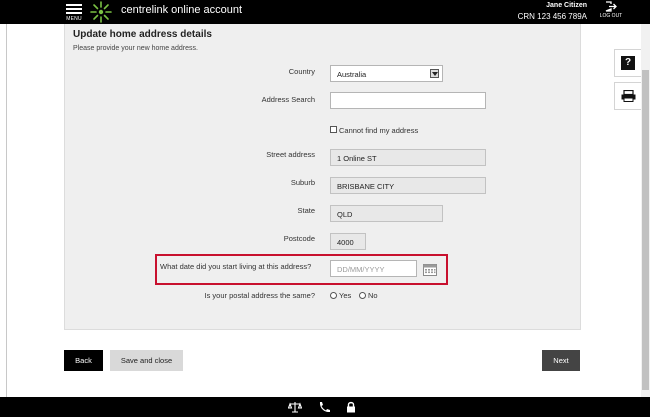  Describe the element at coordinates (362, 295) in the screenshot. I see `postal-no-radio` at that location.